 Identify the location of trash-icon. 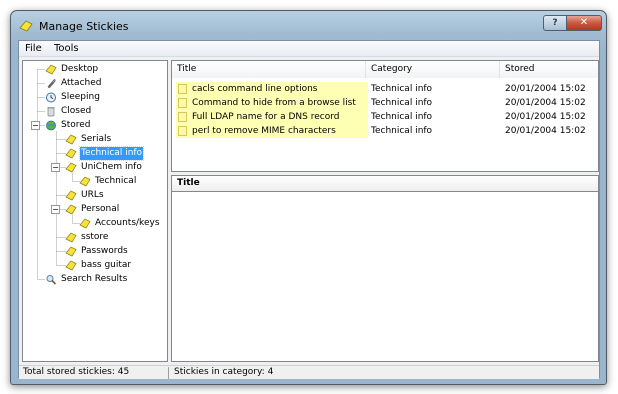
(51, 111).